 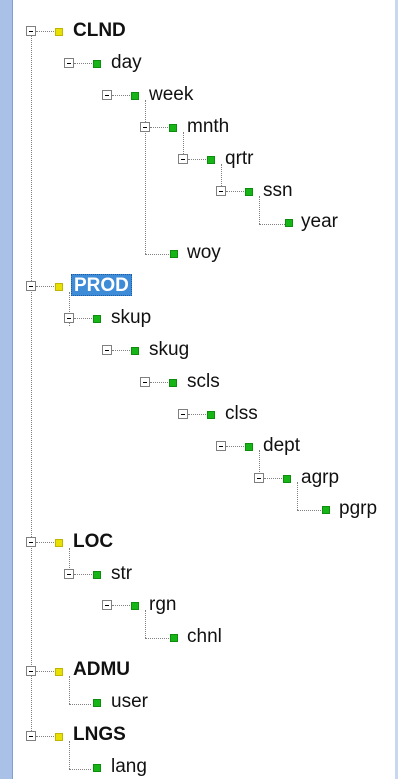 I want to click on tree-node-label: rgn, so click(x=162, y=605).